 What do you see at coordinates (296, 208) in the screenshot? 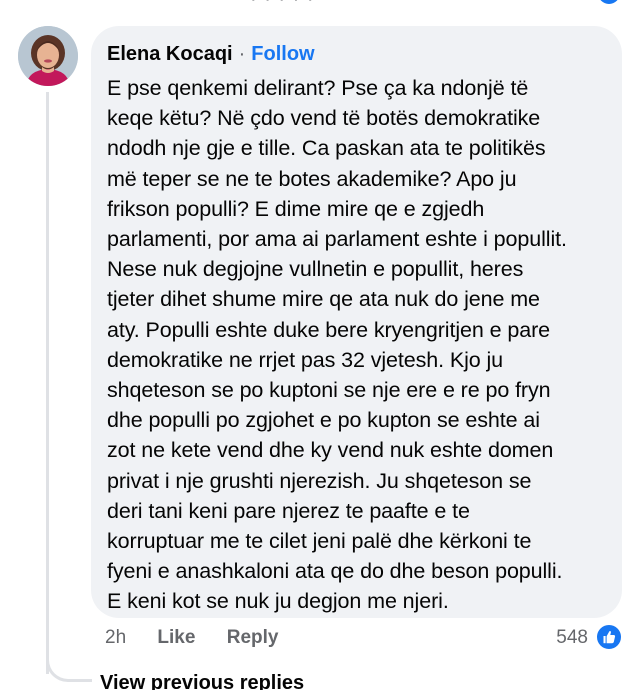
I see `comment-line: frikson populli? E dime mire qe e zgjedh` at bounding box center [296, 208].